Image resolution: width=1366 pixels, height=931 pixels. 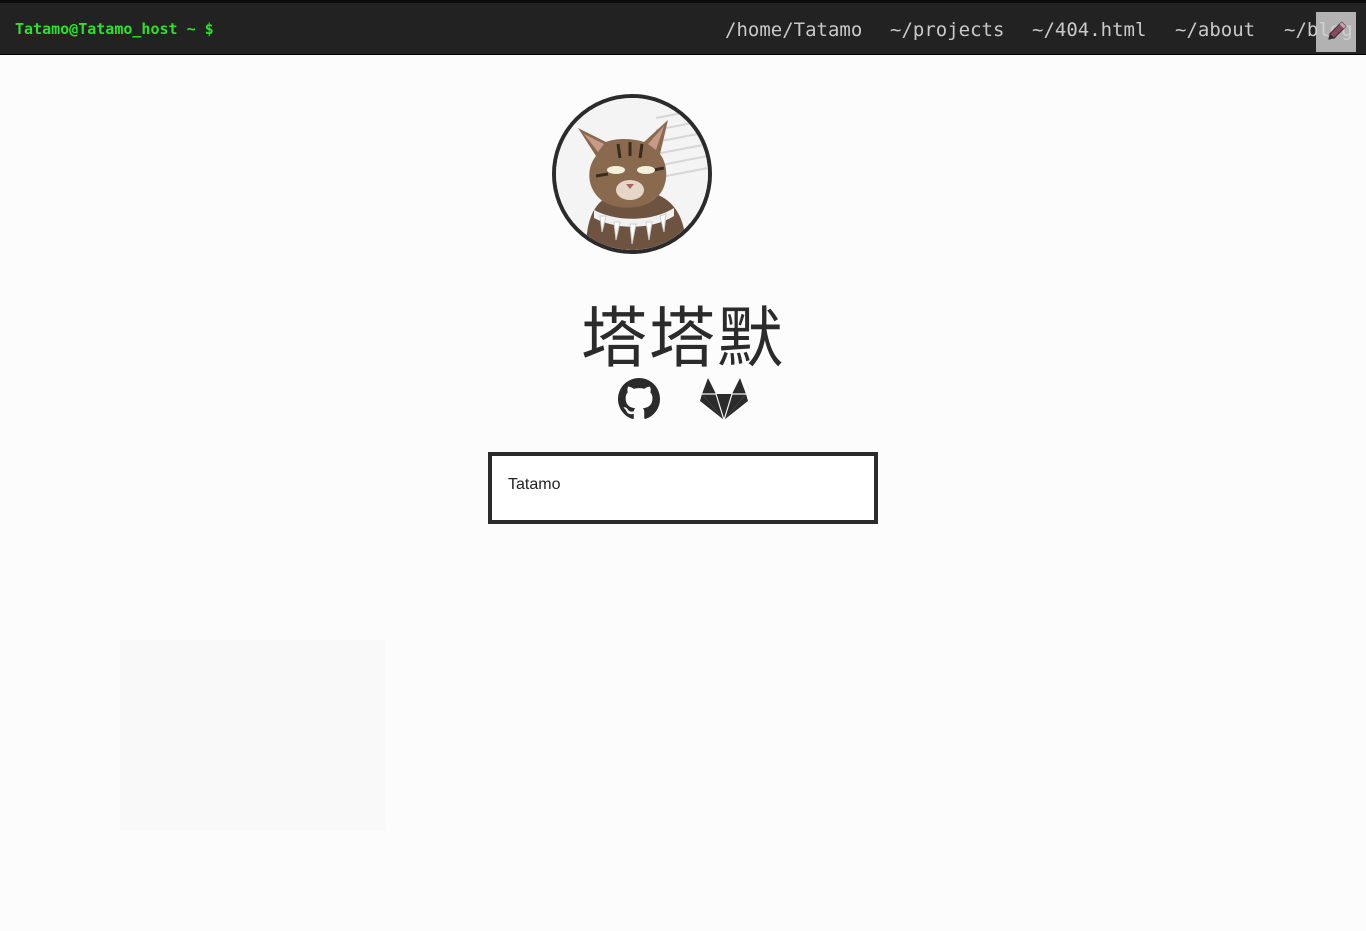 I want to click on edit-button, so click(x=1336, y=32).